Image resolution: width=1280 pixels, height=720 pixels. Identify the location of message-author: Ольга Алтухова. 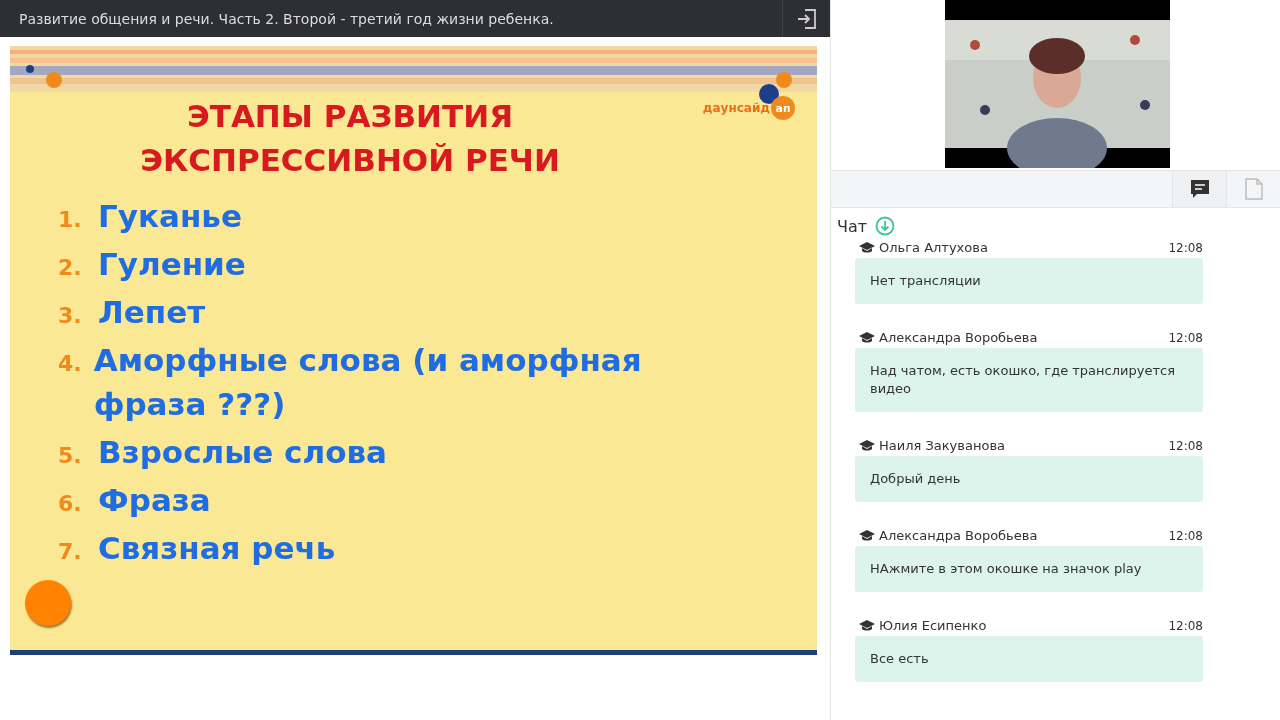
(934, 247).